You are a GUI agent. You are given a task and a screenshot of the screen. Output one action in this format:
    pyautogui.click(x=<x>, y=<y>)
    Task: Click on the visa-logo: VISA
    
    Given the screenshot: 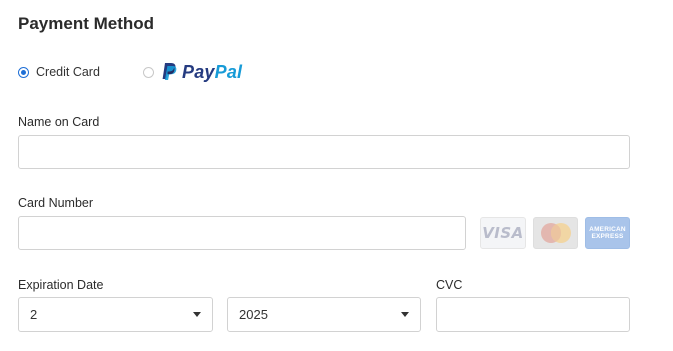 What is the action you would take?
    pyautogui.click(x=503, y=233)
    